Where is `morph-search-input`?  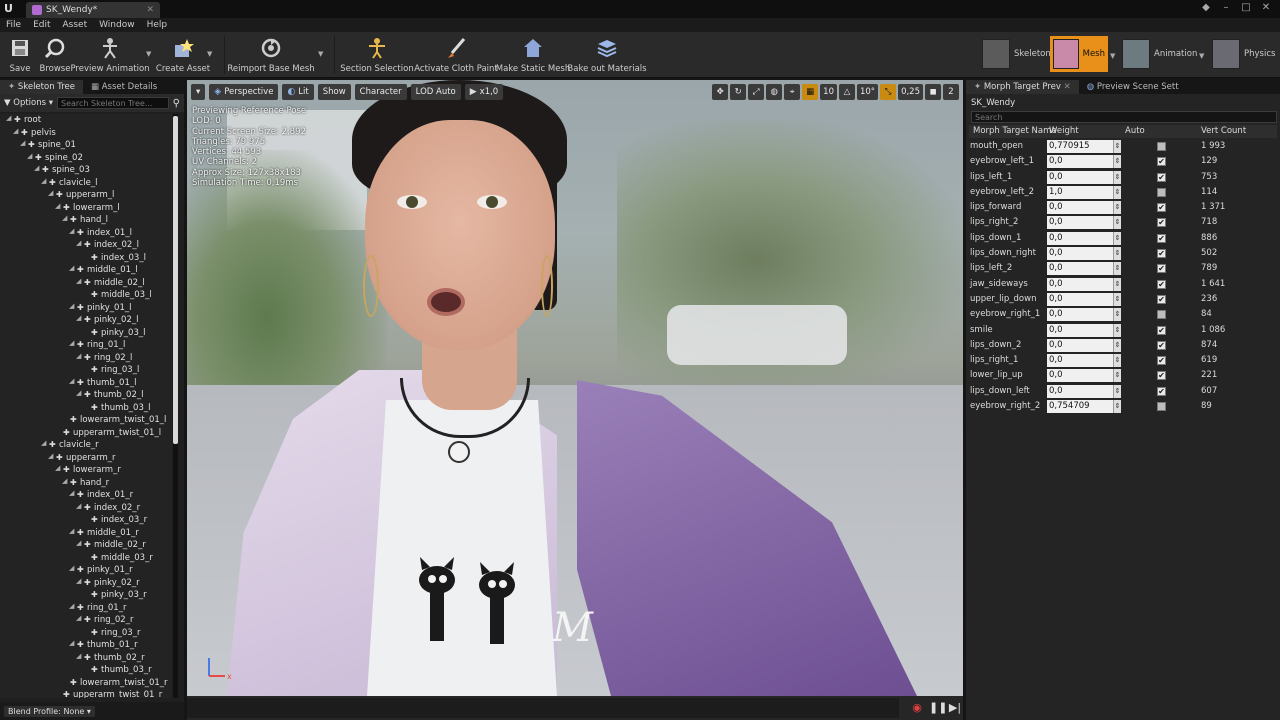 morph-search-input is located at coordinates (1124, 117).